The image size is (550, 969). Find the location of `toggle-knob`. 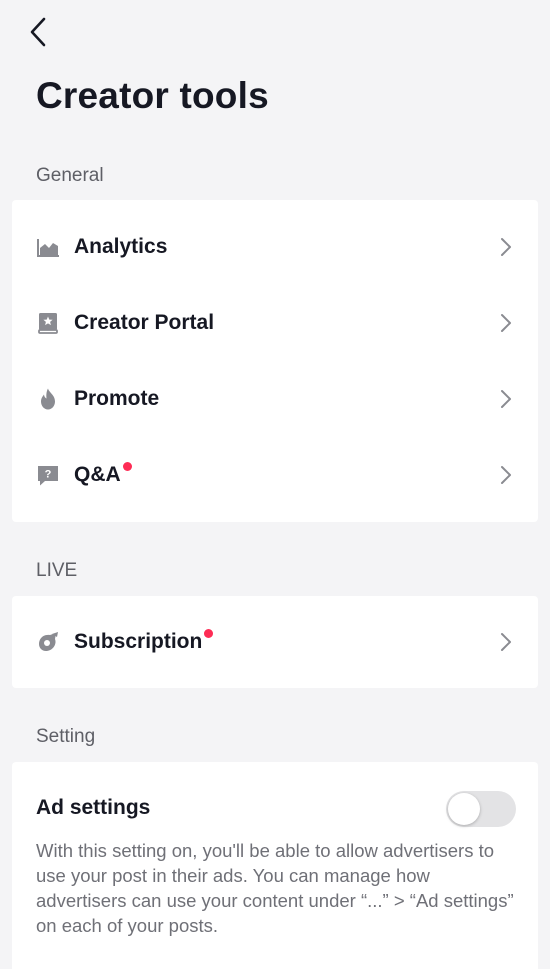

toggle-knob is located at coordinates (464, 809).